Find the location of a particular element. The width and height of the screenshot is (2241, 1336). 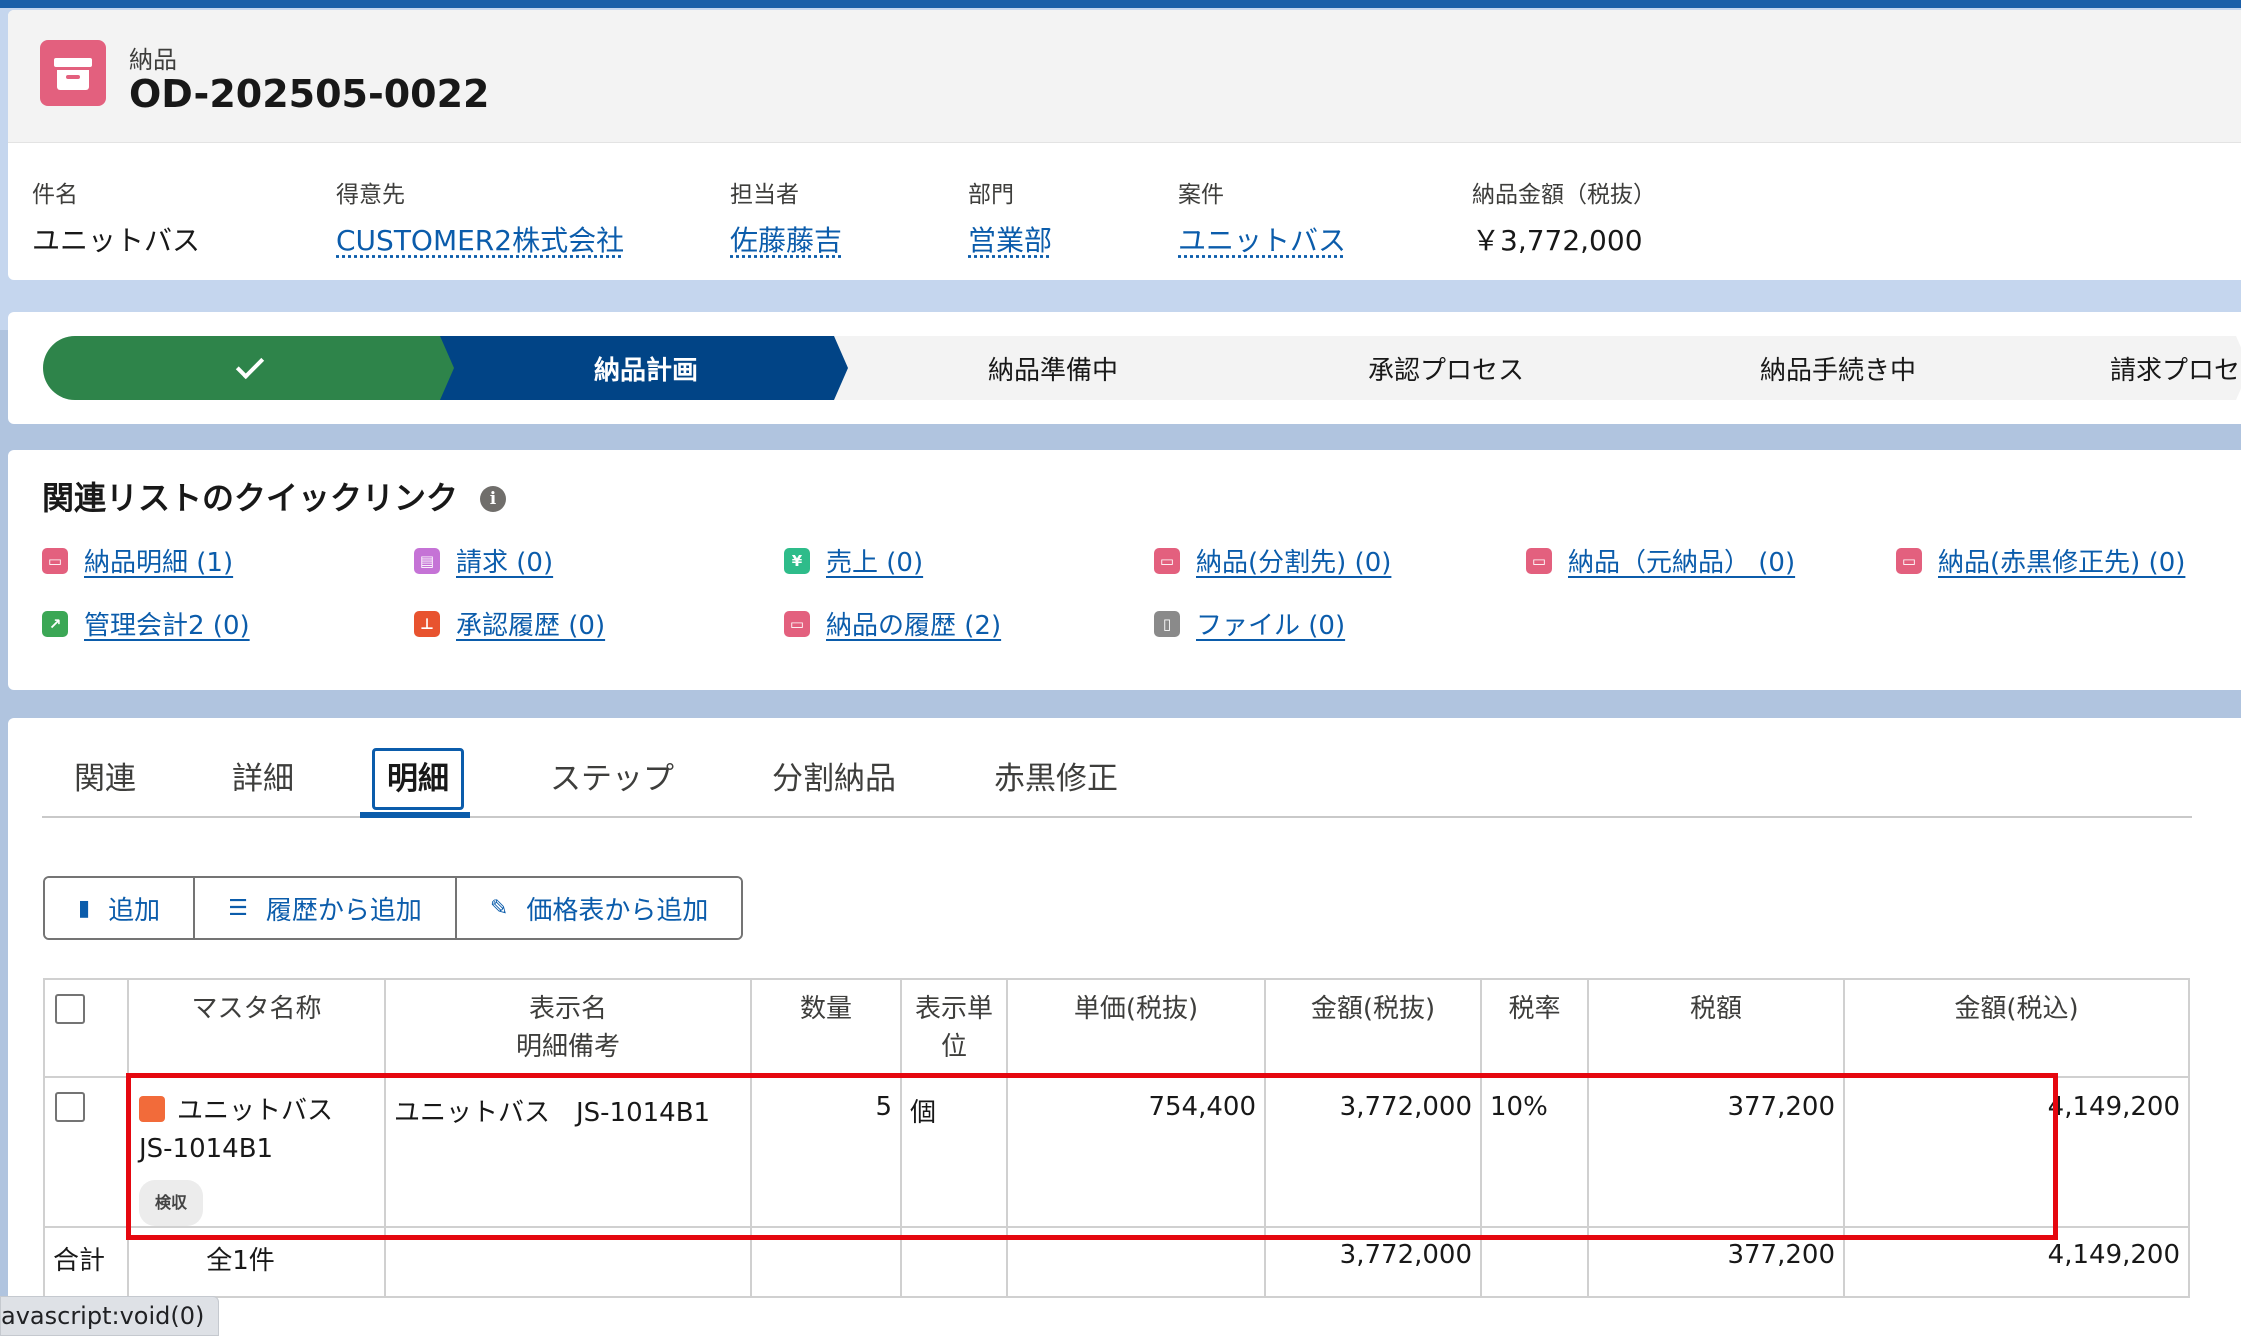

quick-link-sales: ¥ 売上 (0) is located at coordinates (853, 560).